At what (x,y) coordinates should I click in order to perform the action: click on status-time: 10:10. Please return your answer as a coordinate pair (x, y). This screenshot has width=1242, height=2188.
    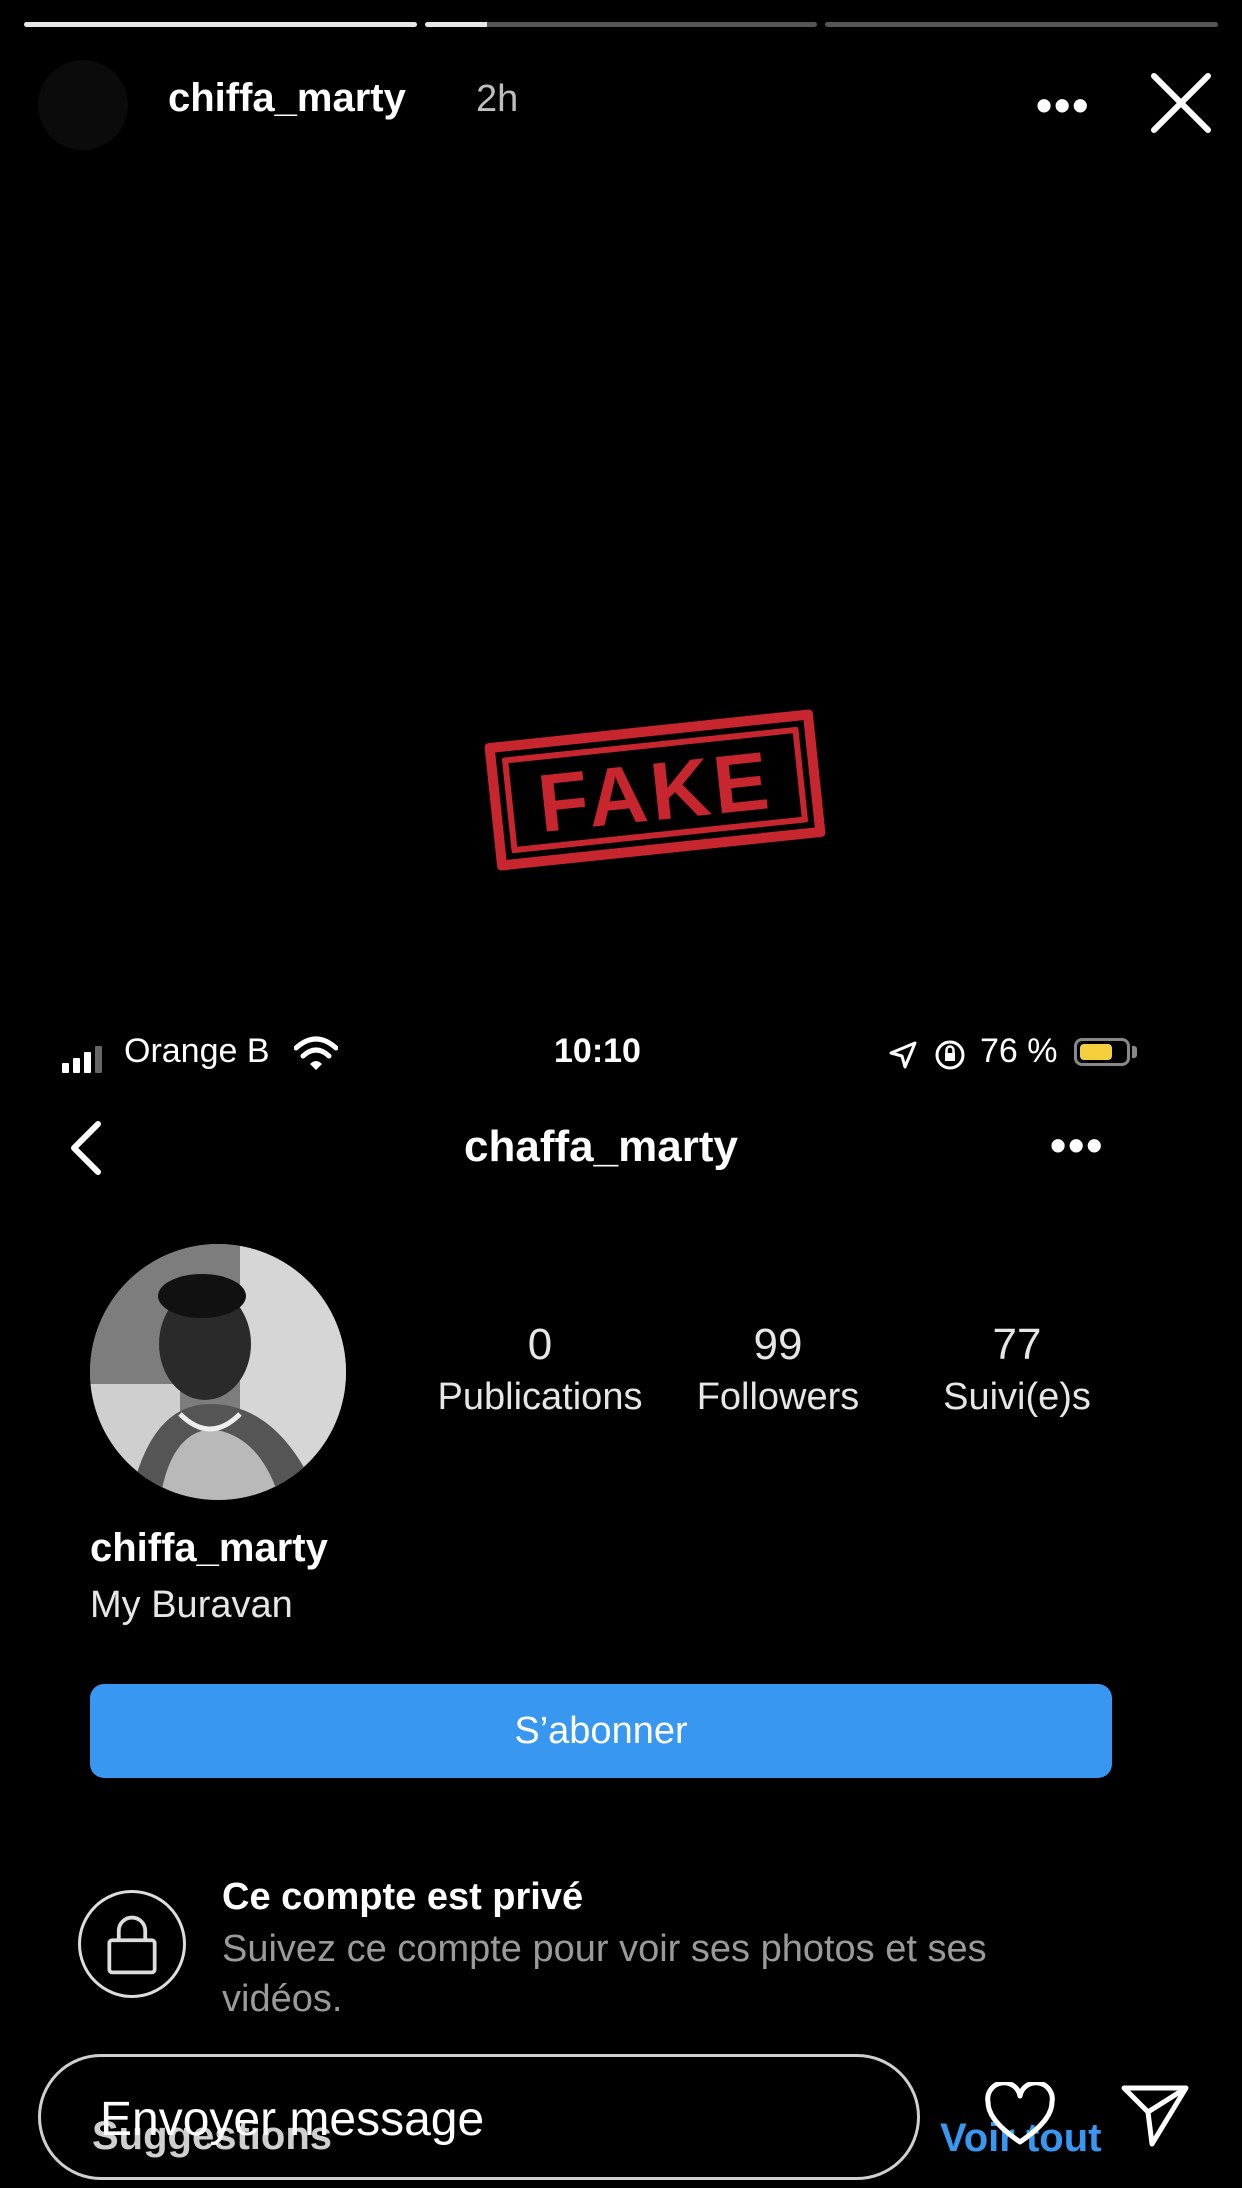
    Looking at the image, I should click on (597, 1051).